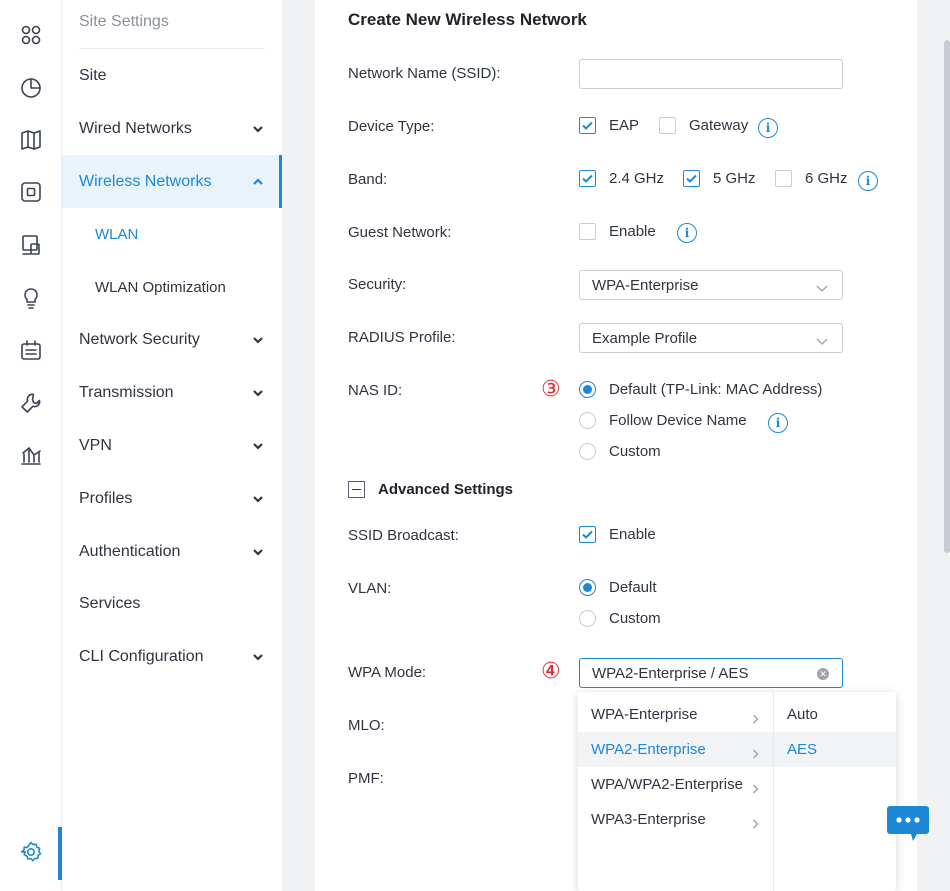 This screenshot has width=950, height=891. What do you see at coordinates (637, 178) in the screenshot?
I see `band-24-label: 2.4 GHz` at bounding box center [637, 178].